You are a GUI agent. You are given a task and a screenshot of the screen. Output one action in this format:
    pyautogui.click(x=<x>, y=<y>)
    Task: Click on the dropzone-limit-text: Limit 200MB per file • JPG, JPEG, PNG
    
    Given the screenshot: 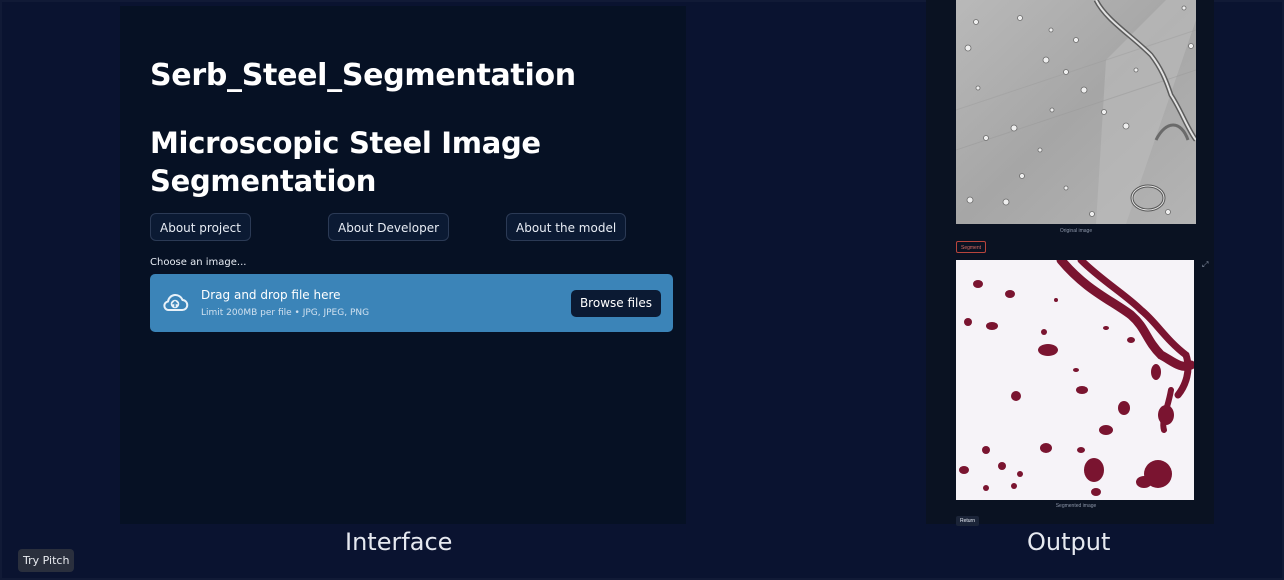 What is the action you would take?
    pyautogui.click(x=285, y=313)
    